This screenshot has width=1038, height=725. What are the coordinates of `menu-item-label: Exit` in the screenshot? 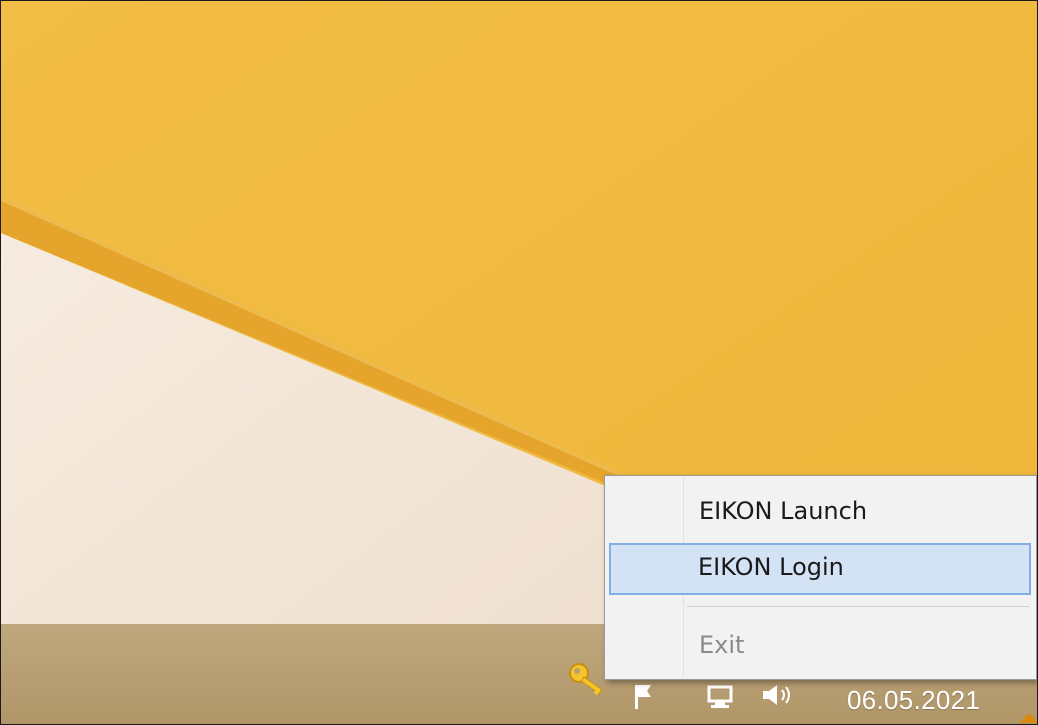 It's located at (722, 645).